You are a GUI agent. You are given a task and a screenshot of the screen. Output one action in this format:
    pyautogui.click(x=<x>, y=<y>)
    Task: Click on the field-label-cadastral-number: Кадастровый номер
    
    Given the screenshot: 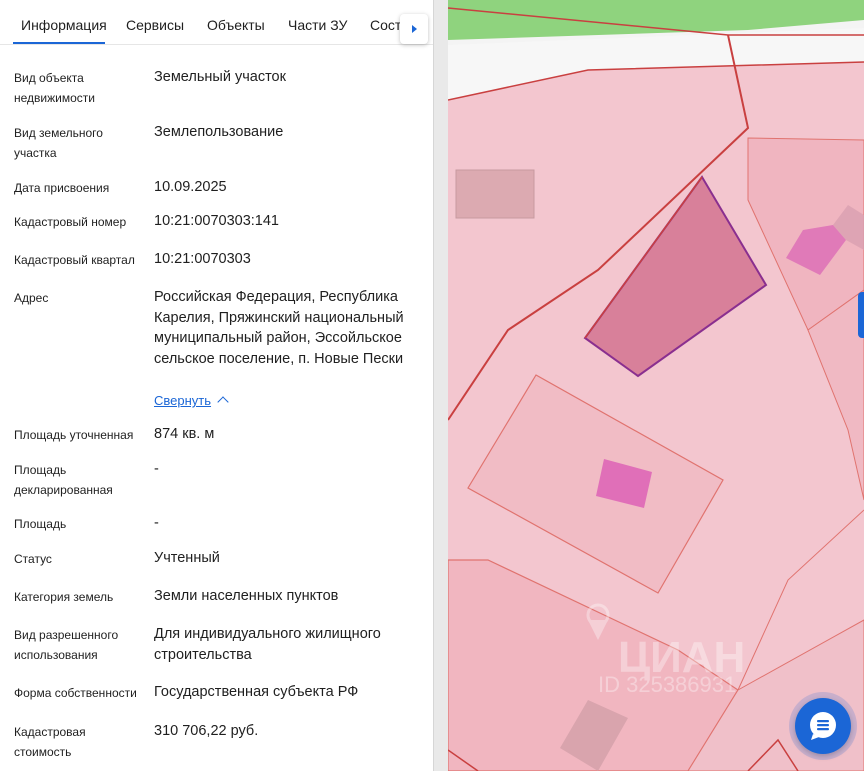 What is the action you would take?
    pyautogui.click(x=70, y=222)
    